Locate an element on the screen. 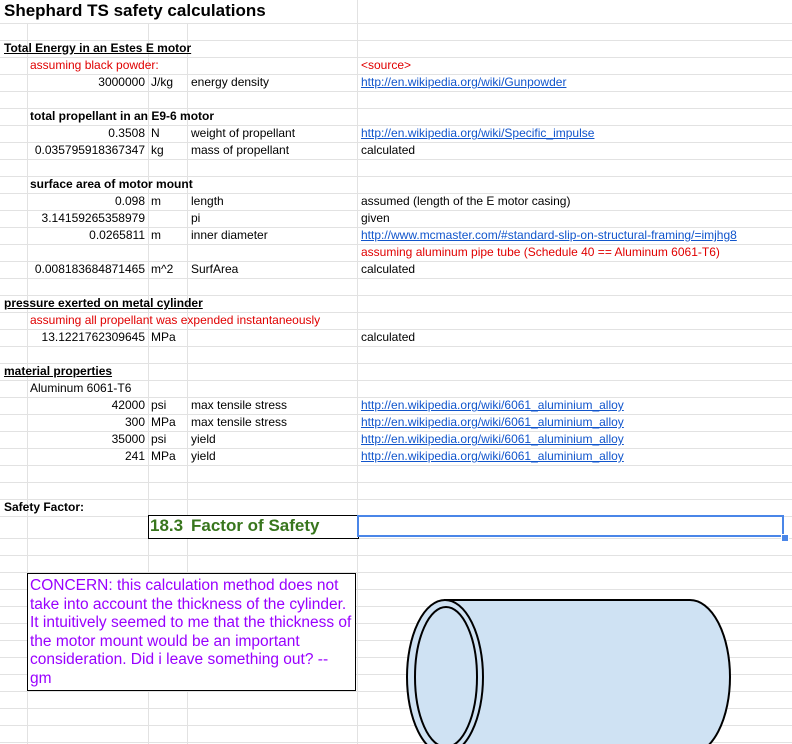 Image resolution: width=792 pixels, height=744 pixels. surfarea-source: calculated is located at coordinates (388, 269).